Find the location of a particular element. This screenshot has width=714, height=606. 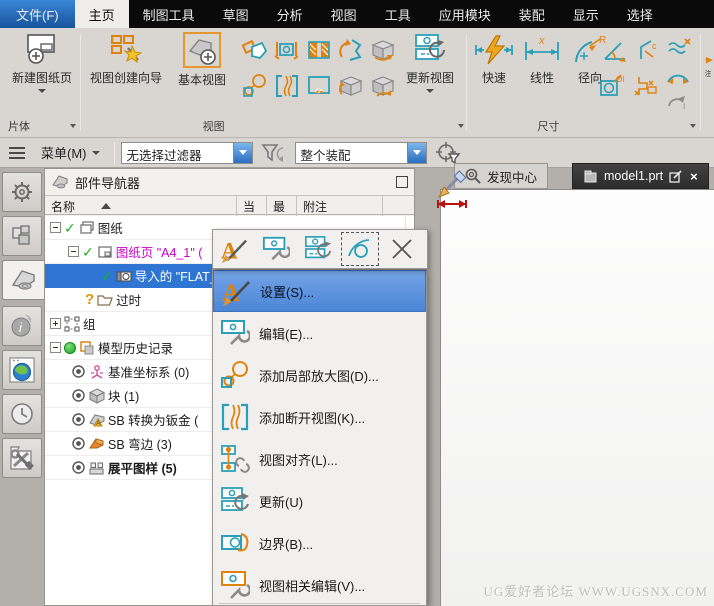

view-icon is located at coordinates (124, 276).